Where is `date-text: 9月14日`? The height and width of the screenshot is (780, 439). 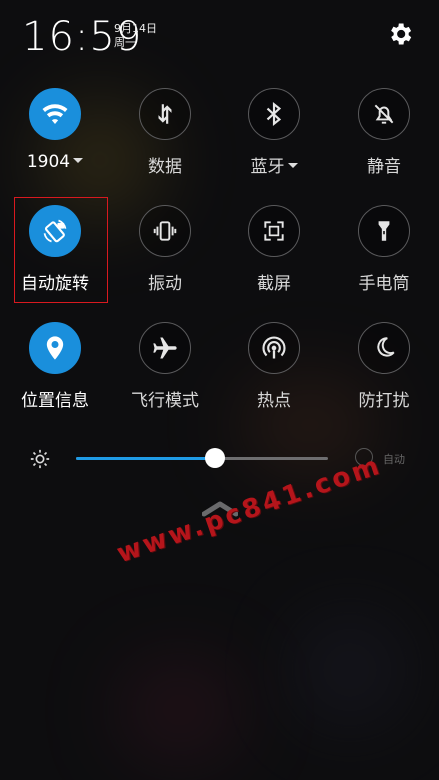 date-text: 9月14日 is located at coordinates (135, 28).